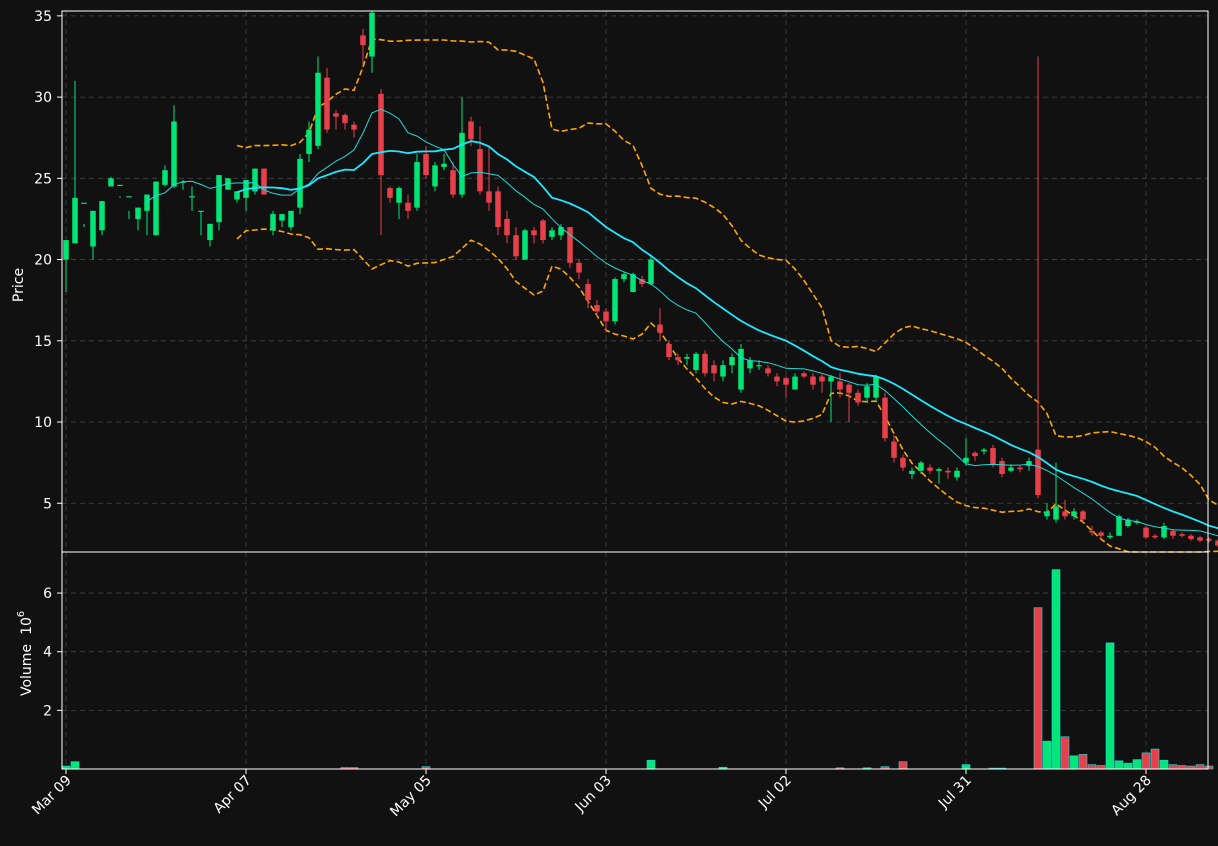  Describe the element at coordinates (43, 17) in the screenshot. I see `price-tick-label: 35` at that location.